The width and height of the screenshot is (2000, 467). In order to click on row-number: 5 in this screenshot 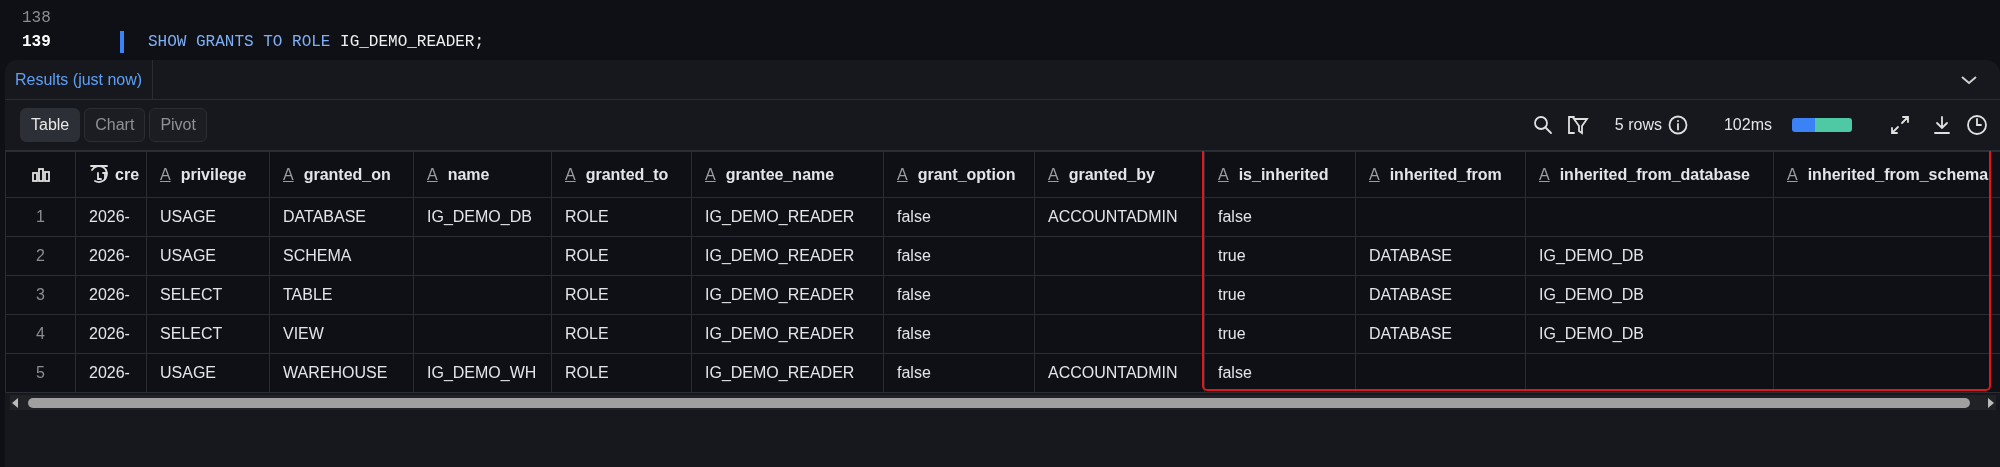, I will do `click(40, 373)`.